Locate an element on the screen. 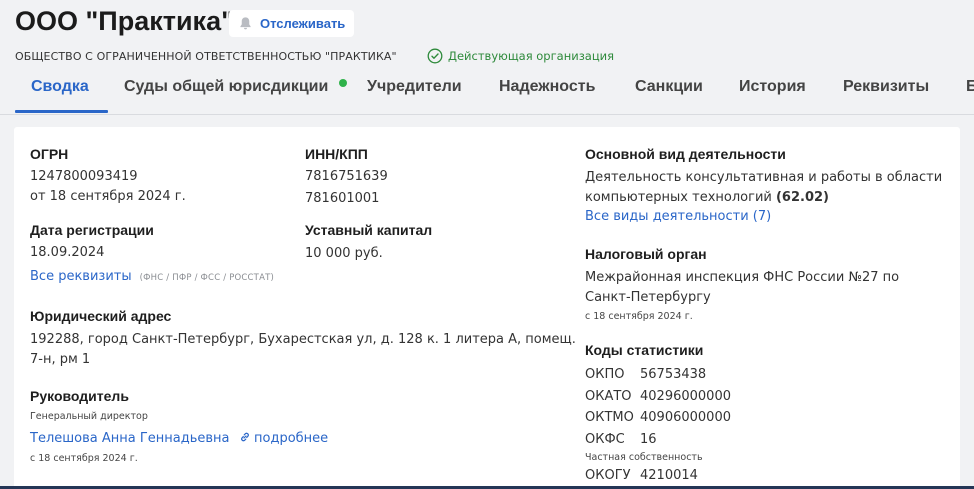  head-name-link: Телешова Анна Геннадьевна is located at coordinates (130, 439).